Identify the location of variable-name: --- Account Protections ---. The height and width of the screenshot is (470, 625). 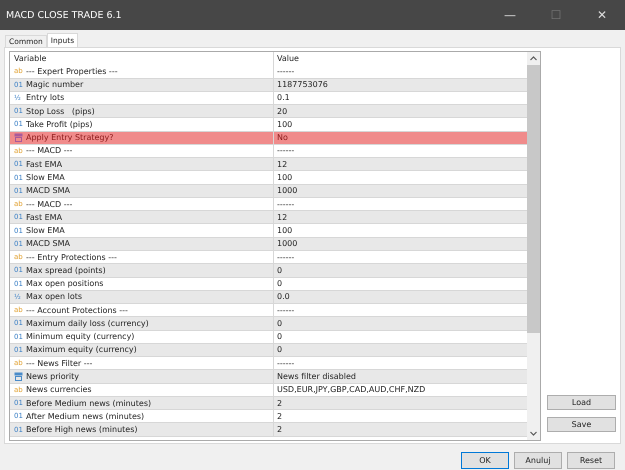
(77, 310).